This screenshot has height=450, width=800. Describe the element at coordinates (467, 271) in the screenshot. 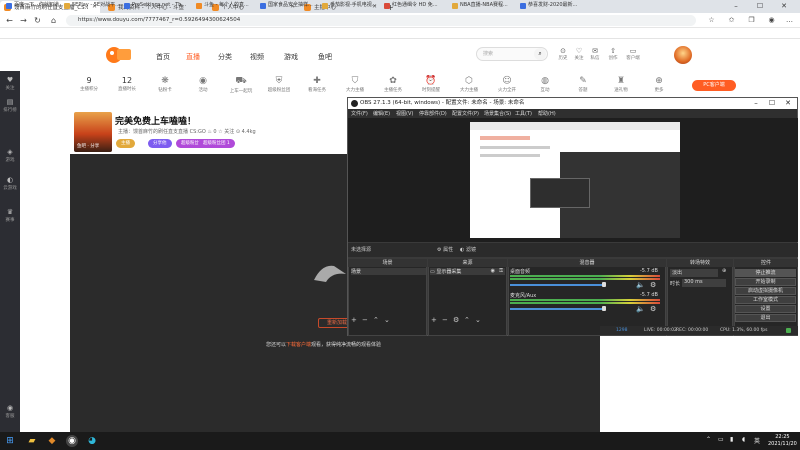

I see `source-item: ▭ 显示器采集 ◉ ⚿` at that location.